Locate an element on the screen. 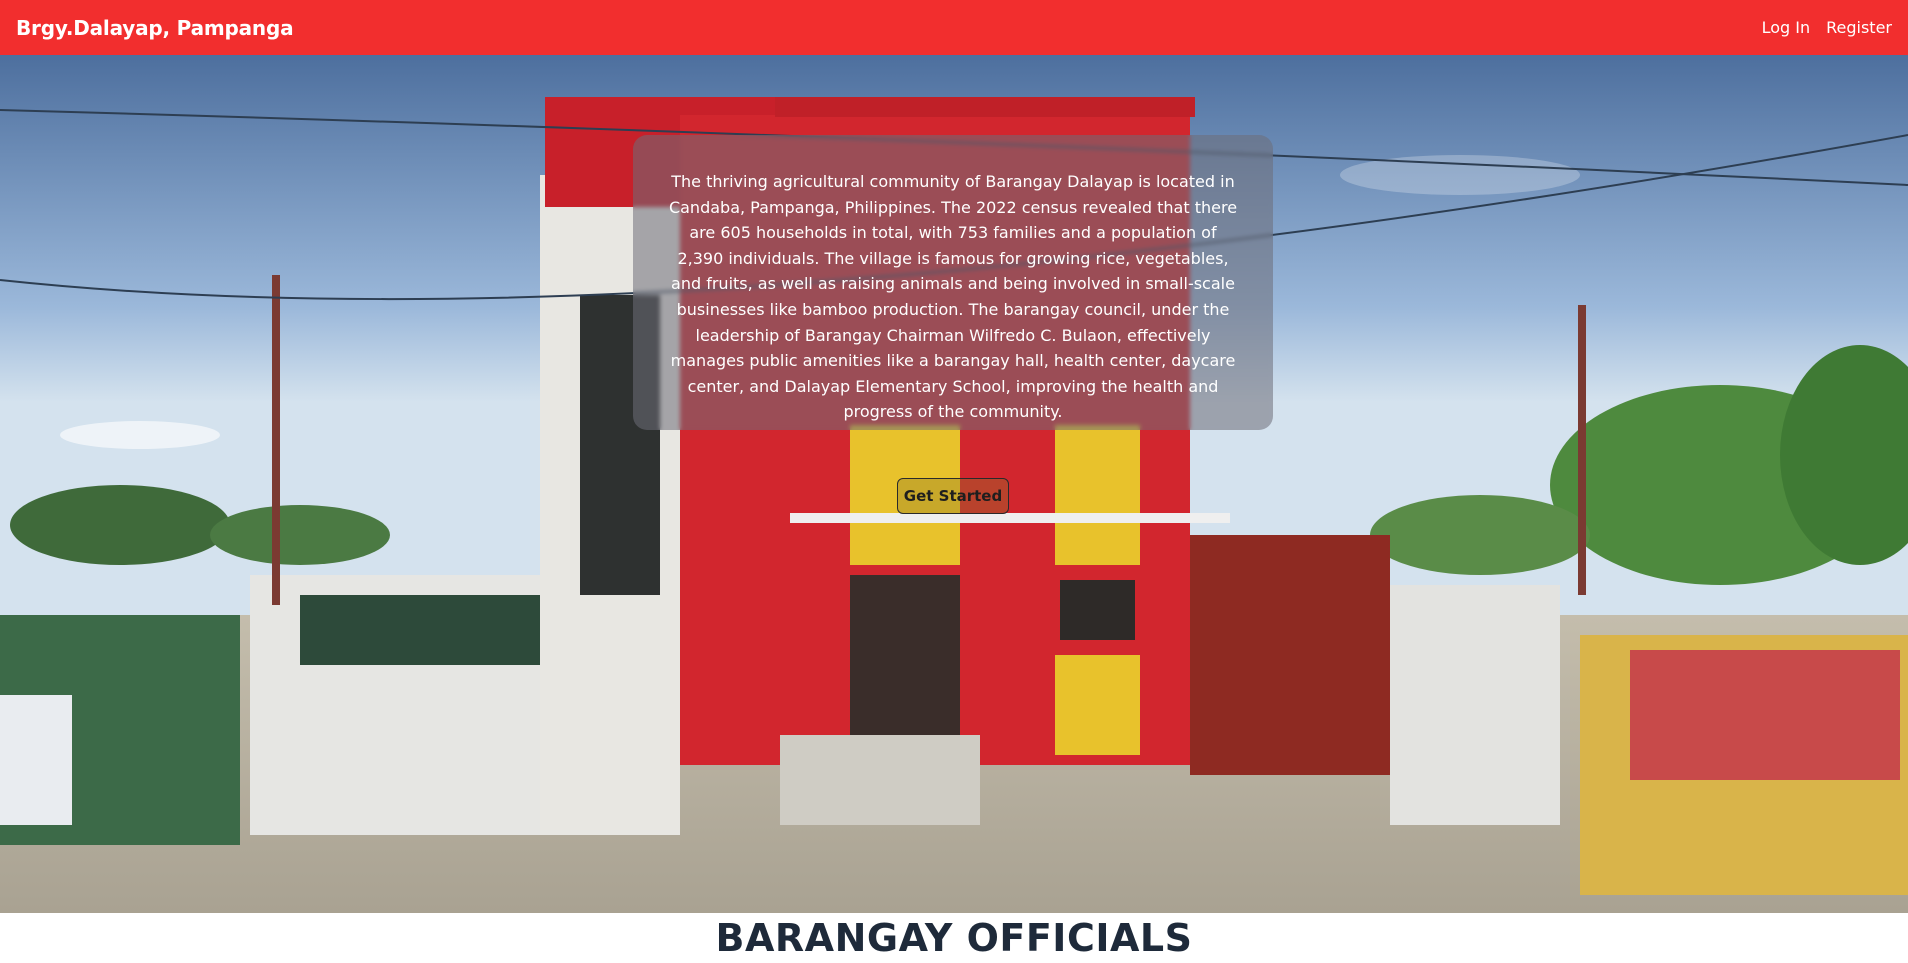 The image size is (1908, 963). nav-links: Log In Register is located at coordinates (1827, 27).